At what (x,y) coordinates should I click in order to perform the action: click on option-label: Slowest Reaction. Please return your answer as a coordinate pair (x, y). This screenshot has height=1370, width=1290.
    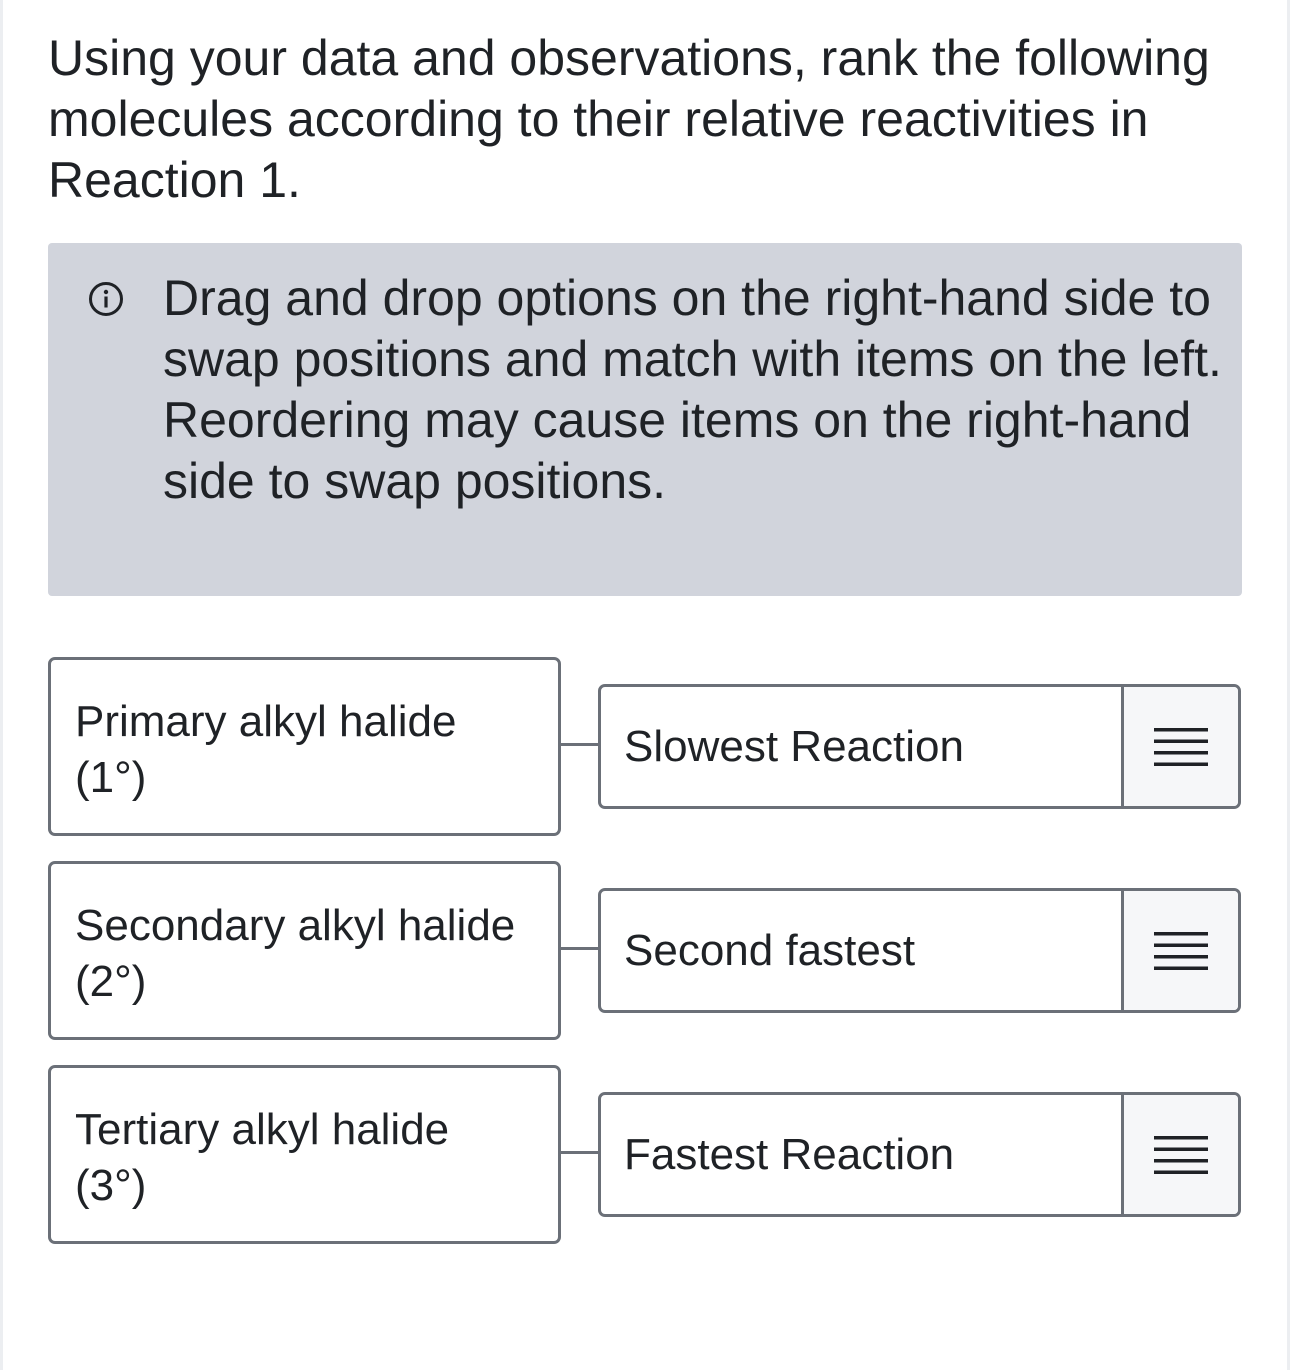
    Looking at the image, I should click on (794, 746).